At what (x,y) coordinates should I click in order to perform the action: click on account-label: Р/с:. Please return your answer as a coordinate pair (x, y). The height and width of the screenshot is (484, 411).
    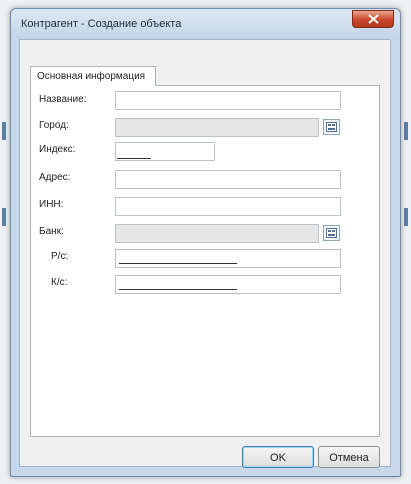
    Looking at the image, I should click on (60, 256).